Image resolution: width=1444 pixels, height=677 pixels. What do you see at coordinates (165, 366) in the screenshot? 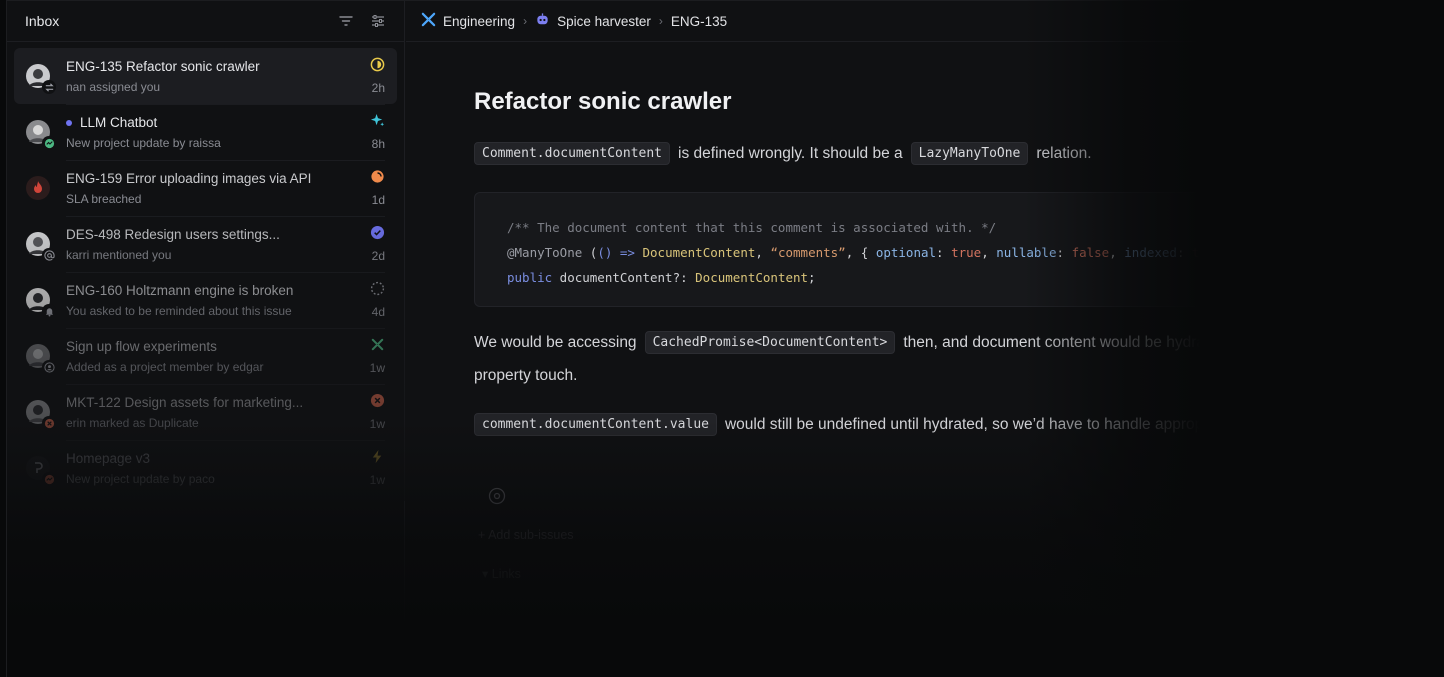
I see `notification-subtitle: Added as a project member by edgar` at bounding box center [165, 366].